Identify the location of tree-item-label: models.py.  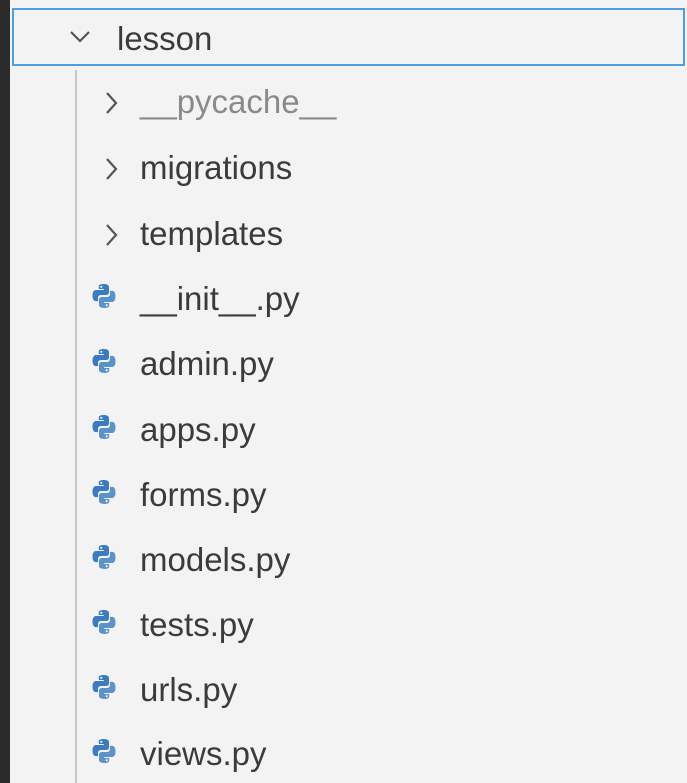
(215, 559).